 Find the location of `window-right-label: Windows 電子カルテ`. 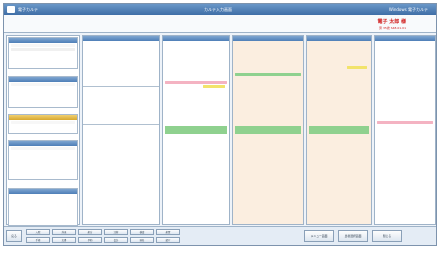

window-right-label: Windows 電子カルテ is located at coordinates (408, 9).